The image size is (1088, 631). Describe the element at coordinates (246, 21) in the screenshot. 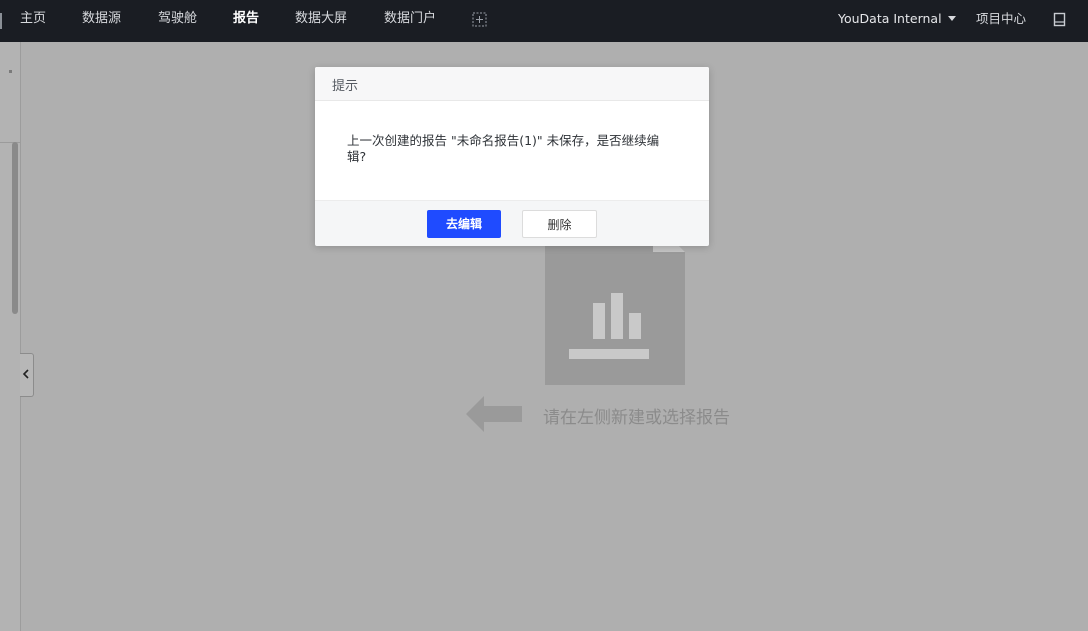

I see `nav-item-report: 报告` at that location.